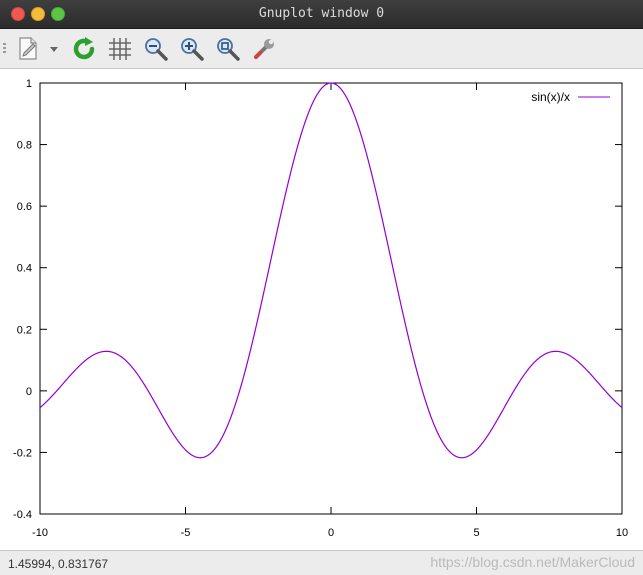 The height and width of the screenshot is (575, 643). What do you see at coordinates (331, 533) in the screenshot?
I see `x-tick-label: 0` at bounding box center [331, 533].